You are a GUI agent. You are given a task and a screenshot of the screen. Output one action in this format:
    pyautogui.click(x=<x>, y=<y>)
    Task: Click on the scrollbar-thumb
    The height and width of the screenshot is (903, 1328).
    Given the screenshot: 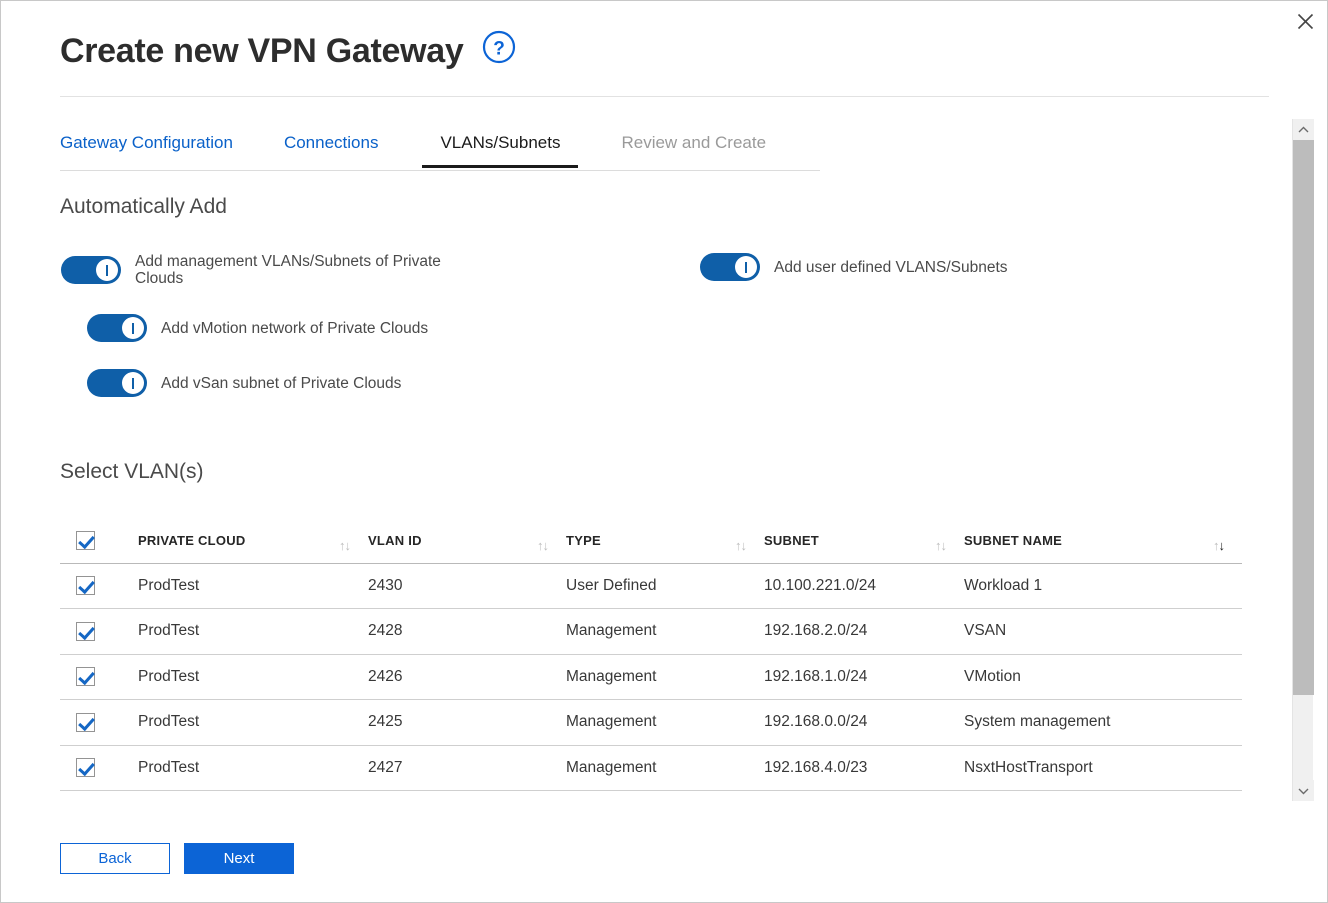 What is the action you would take?
    pyautogui.click(x=1303, y=417)
    